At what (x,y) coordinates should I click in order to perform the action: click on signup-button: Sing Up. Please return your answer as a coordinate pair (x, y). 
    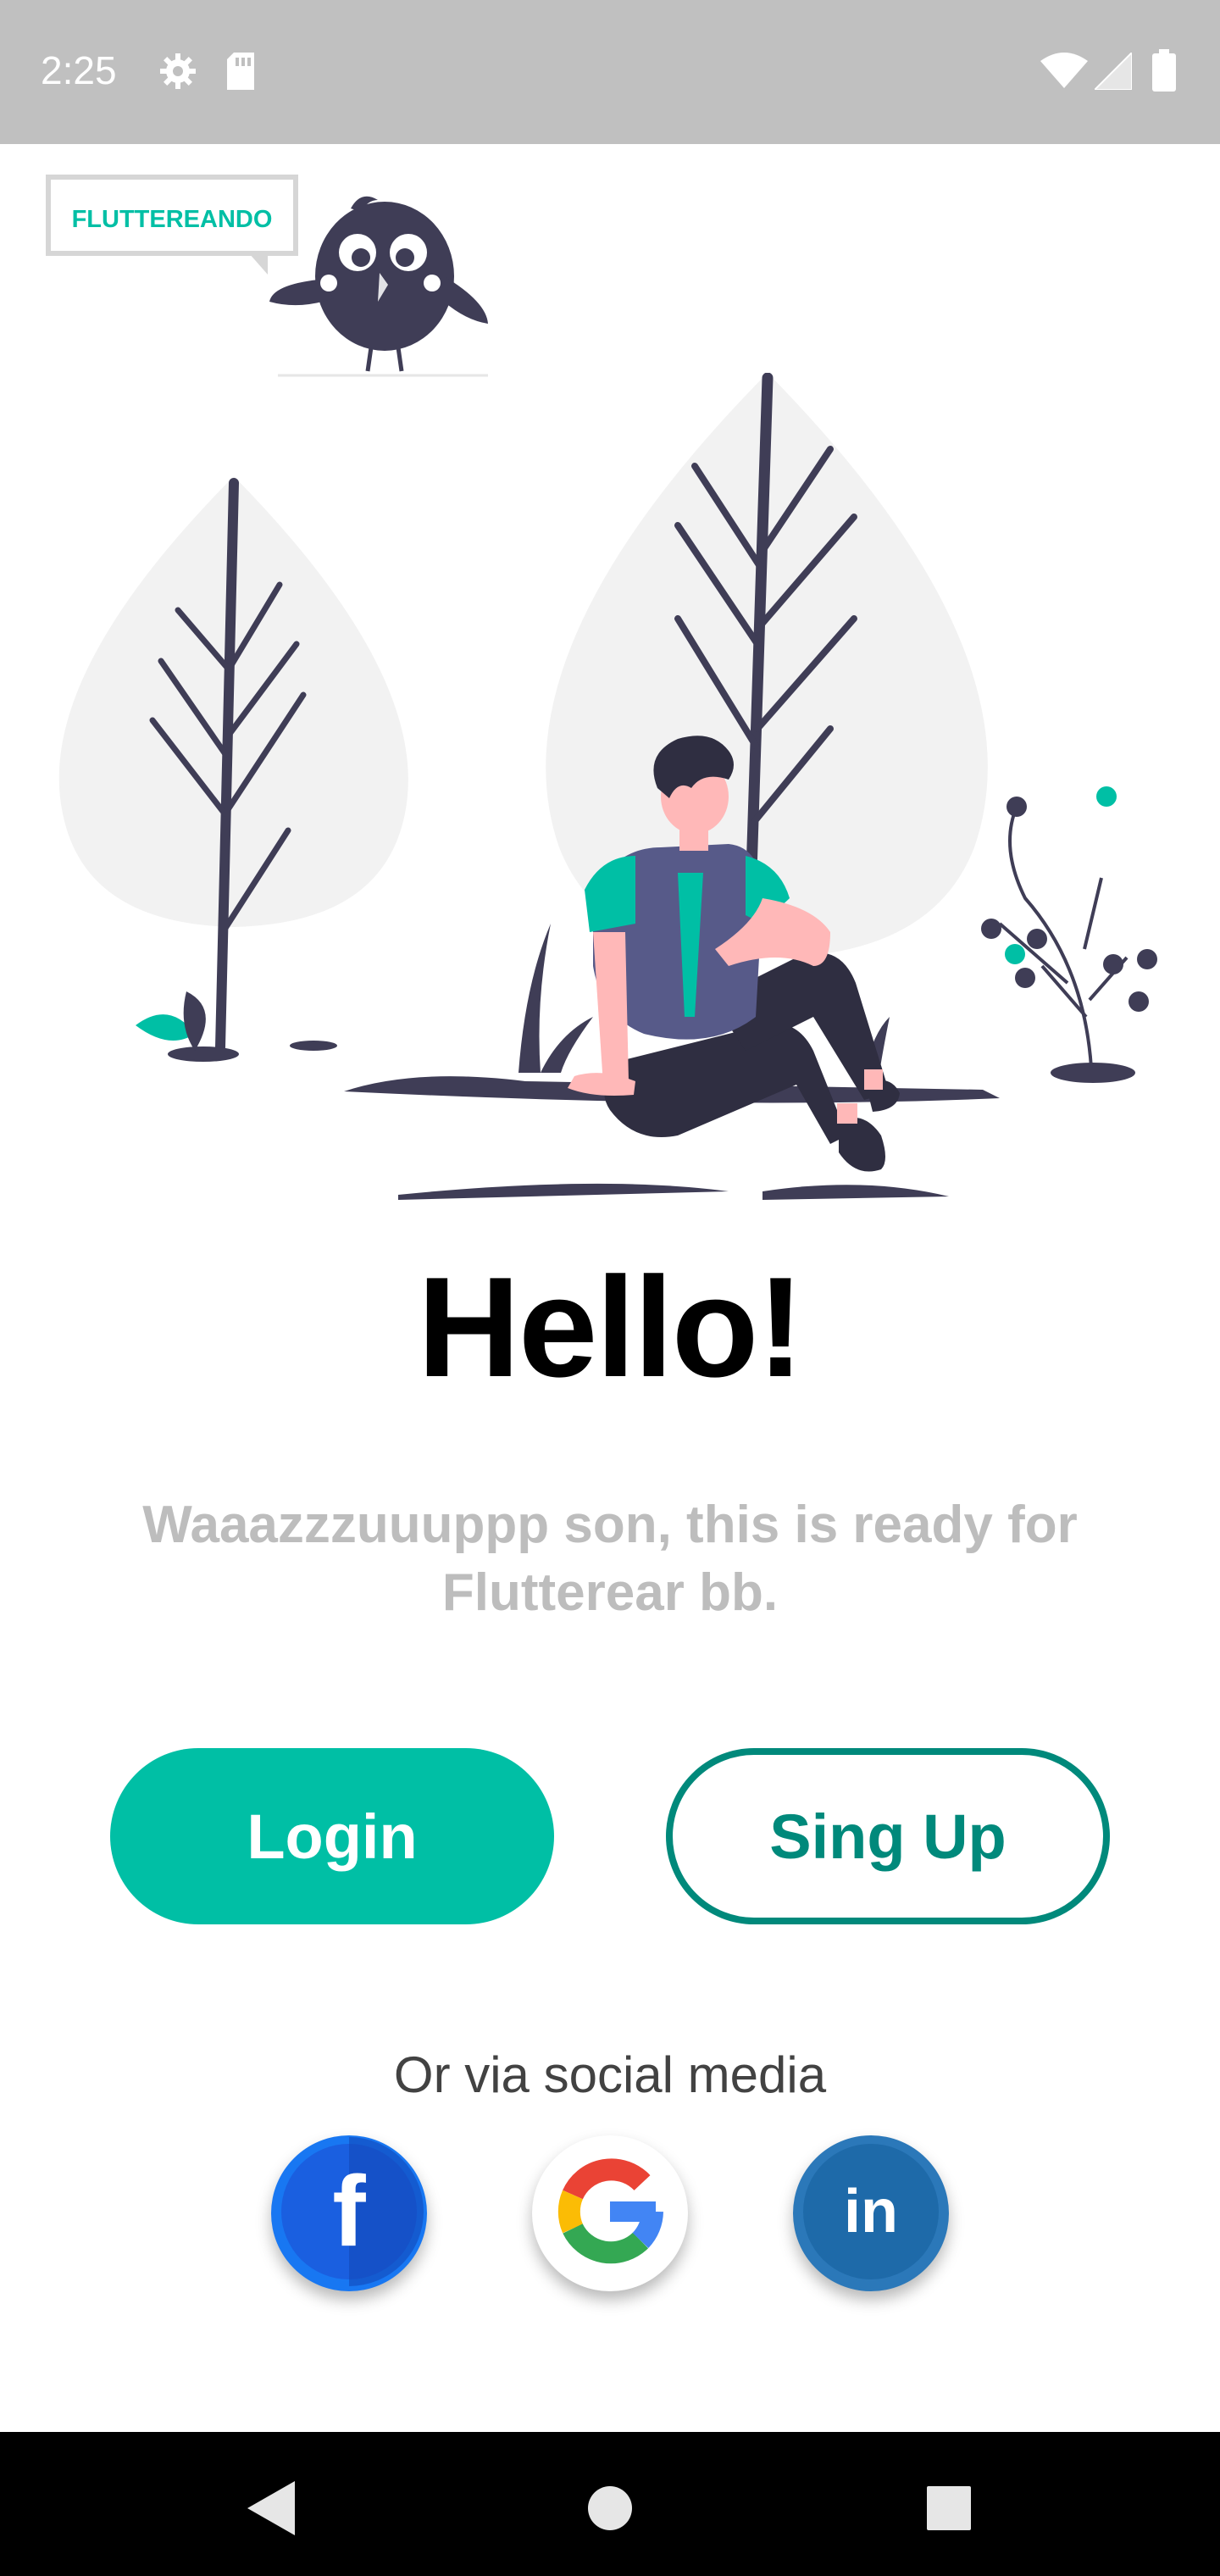
    Looking at the image, I should click on (888, 1836).